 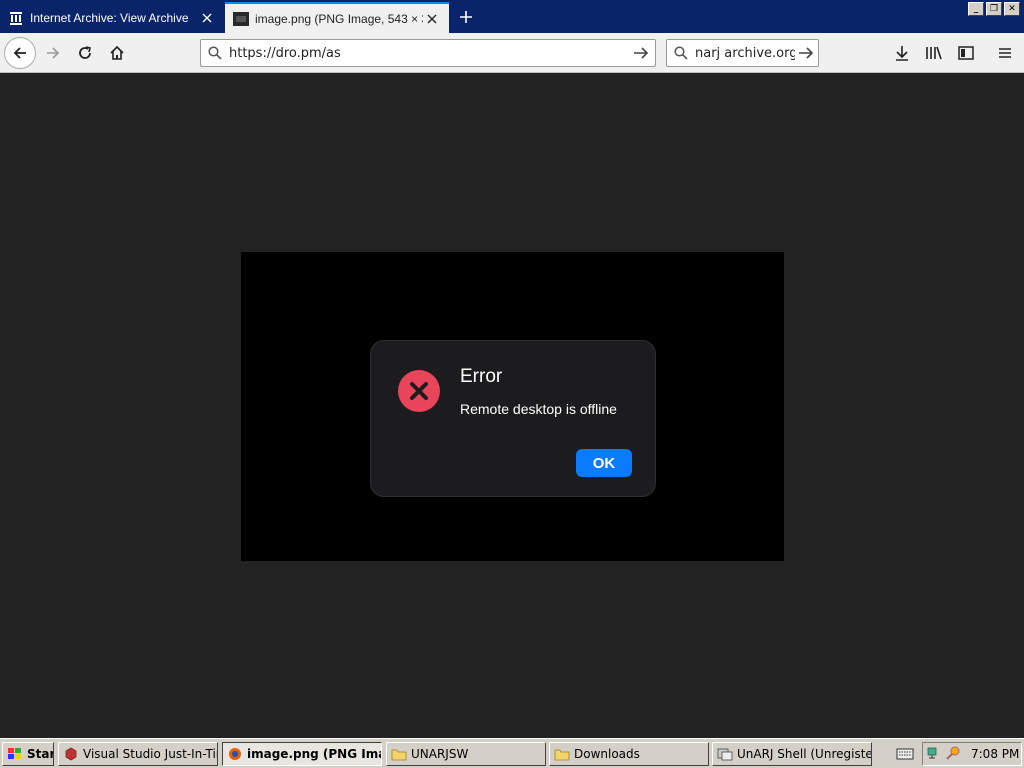 I want to click on restore-button: ❐, so click(x=994, y=9).